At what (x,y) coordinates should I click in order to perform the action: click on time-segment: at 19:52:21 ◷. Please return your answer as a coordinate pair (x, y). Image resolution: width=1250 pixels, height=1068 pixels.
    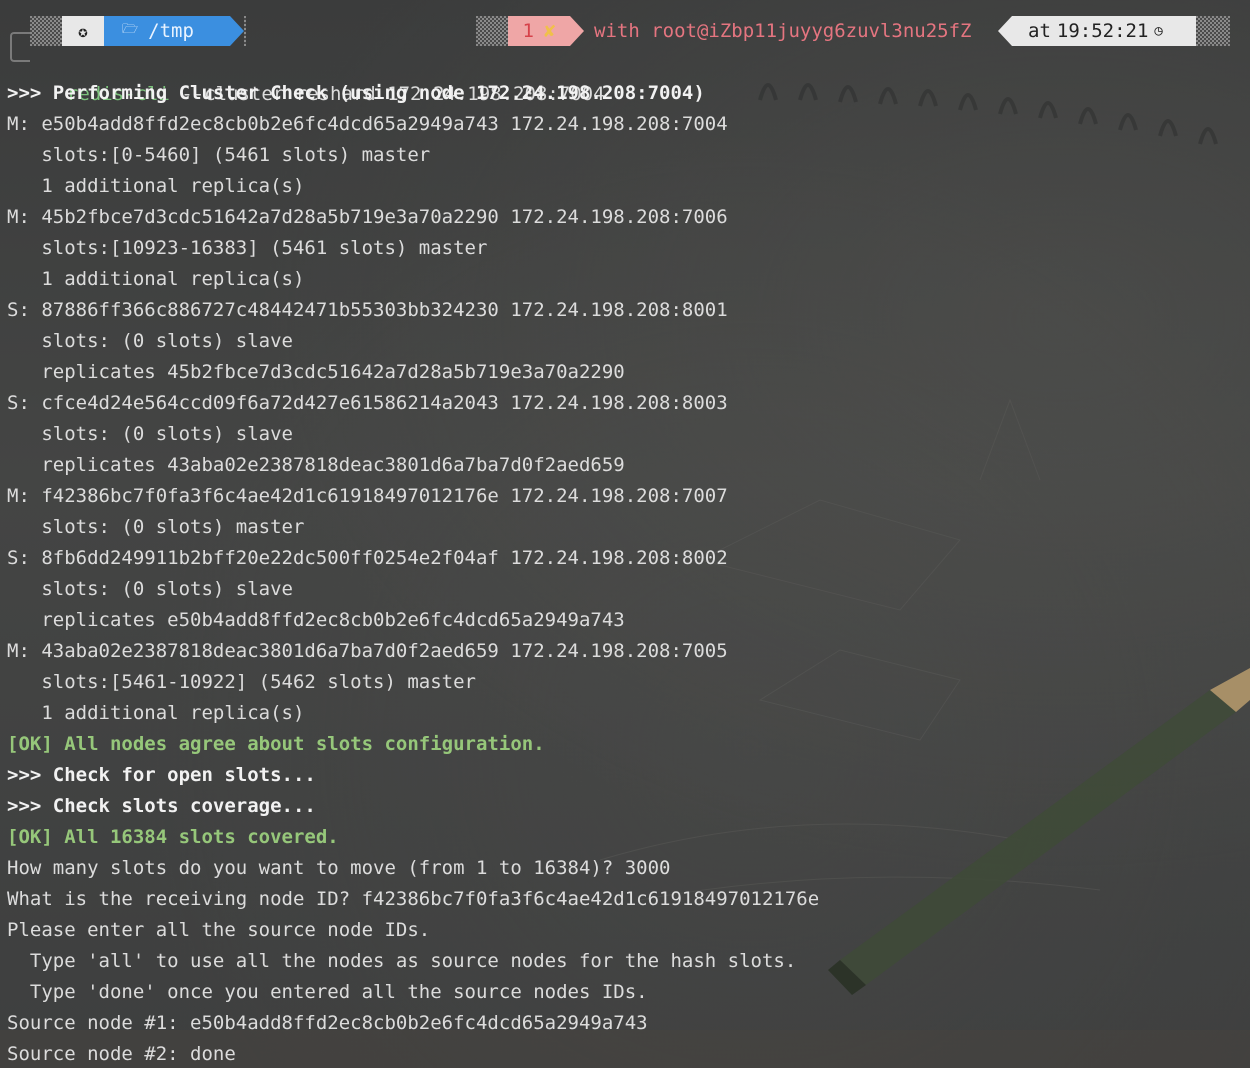
    Looking at the image, I should click on (1104, 31).